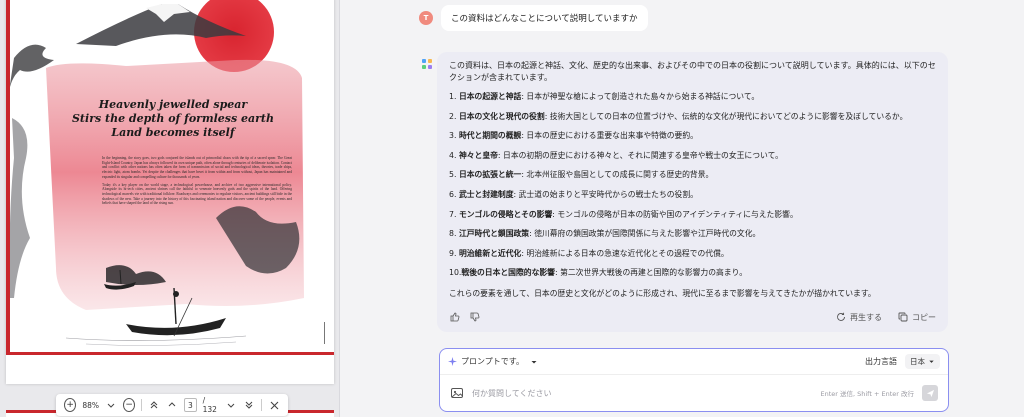 Image resolution: width=1024 pixels, height=417 pixels. What do you see at coordinates (173, 104) in the screenshot?
I see `poem-line-1: Heavenly jewelled spear` at bounding box center [173, 104].